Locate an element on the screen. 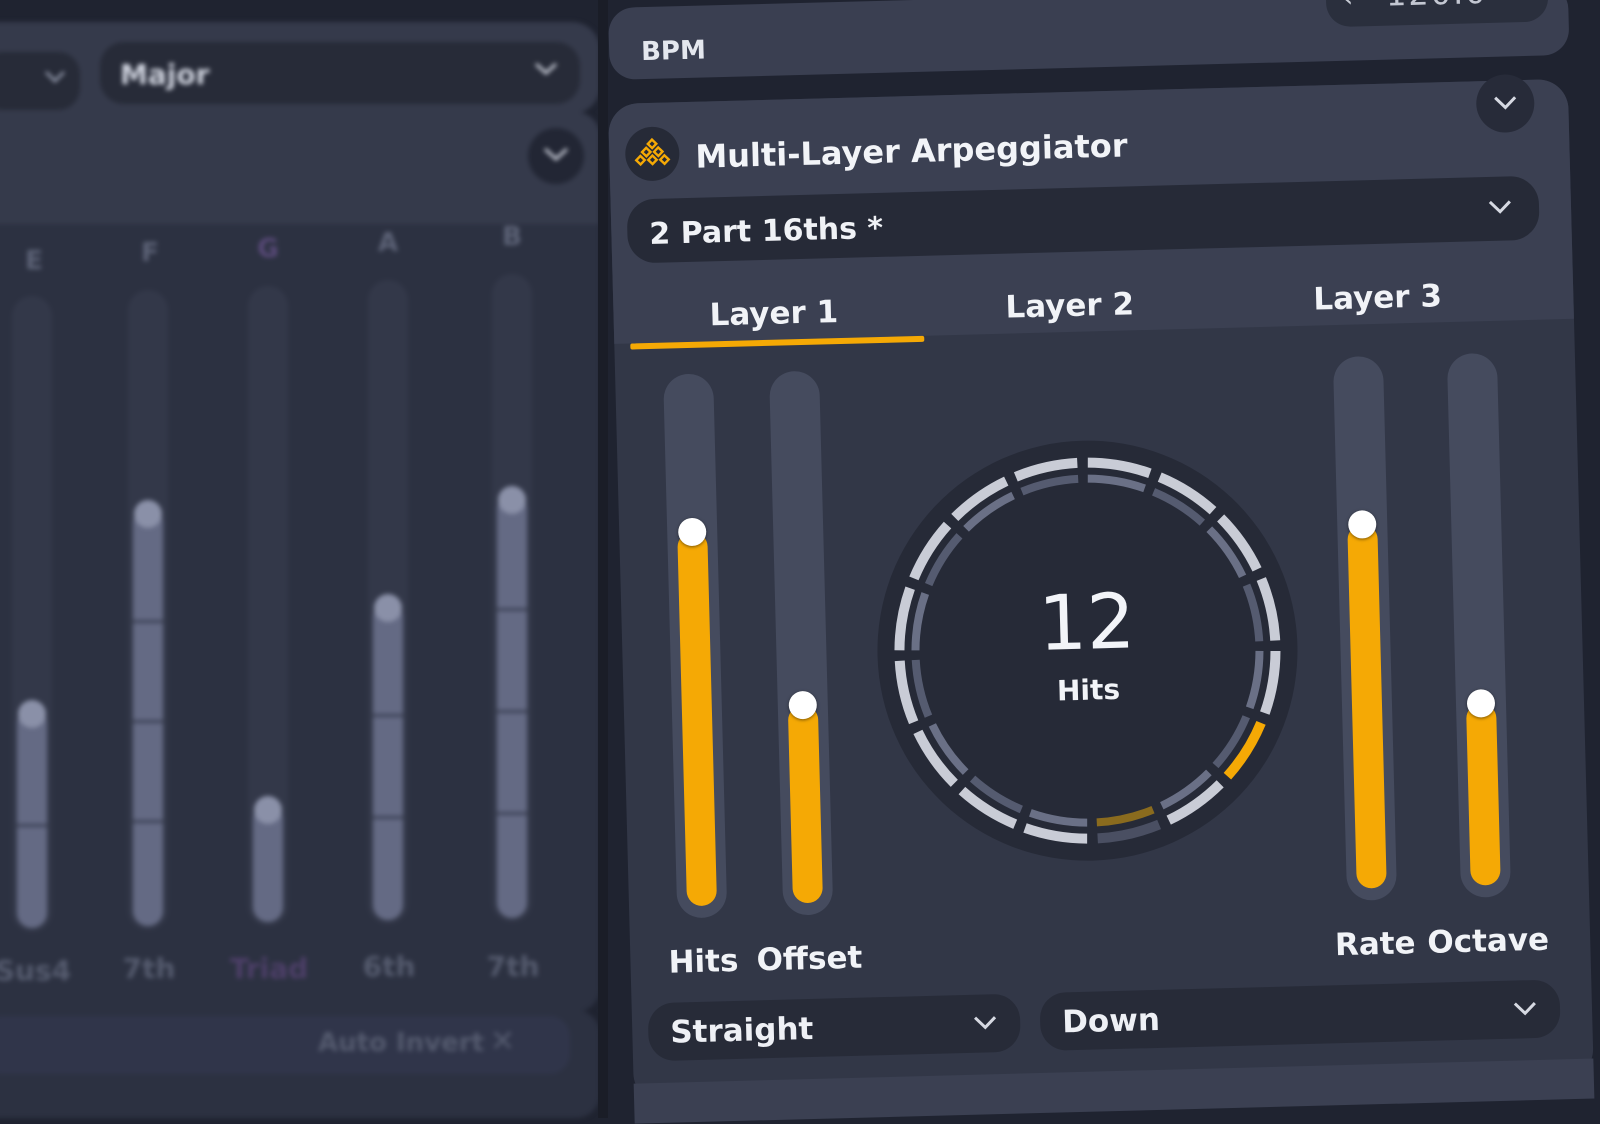 The height and width of the screenshot is (1124, 1600). octave-slider is located at coordinates (1479, 625).